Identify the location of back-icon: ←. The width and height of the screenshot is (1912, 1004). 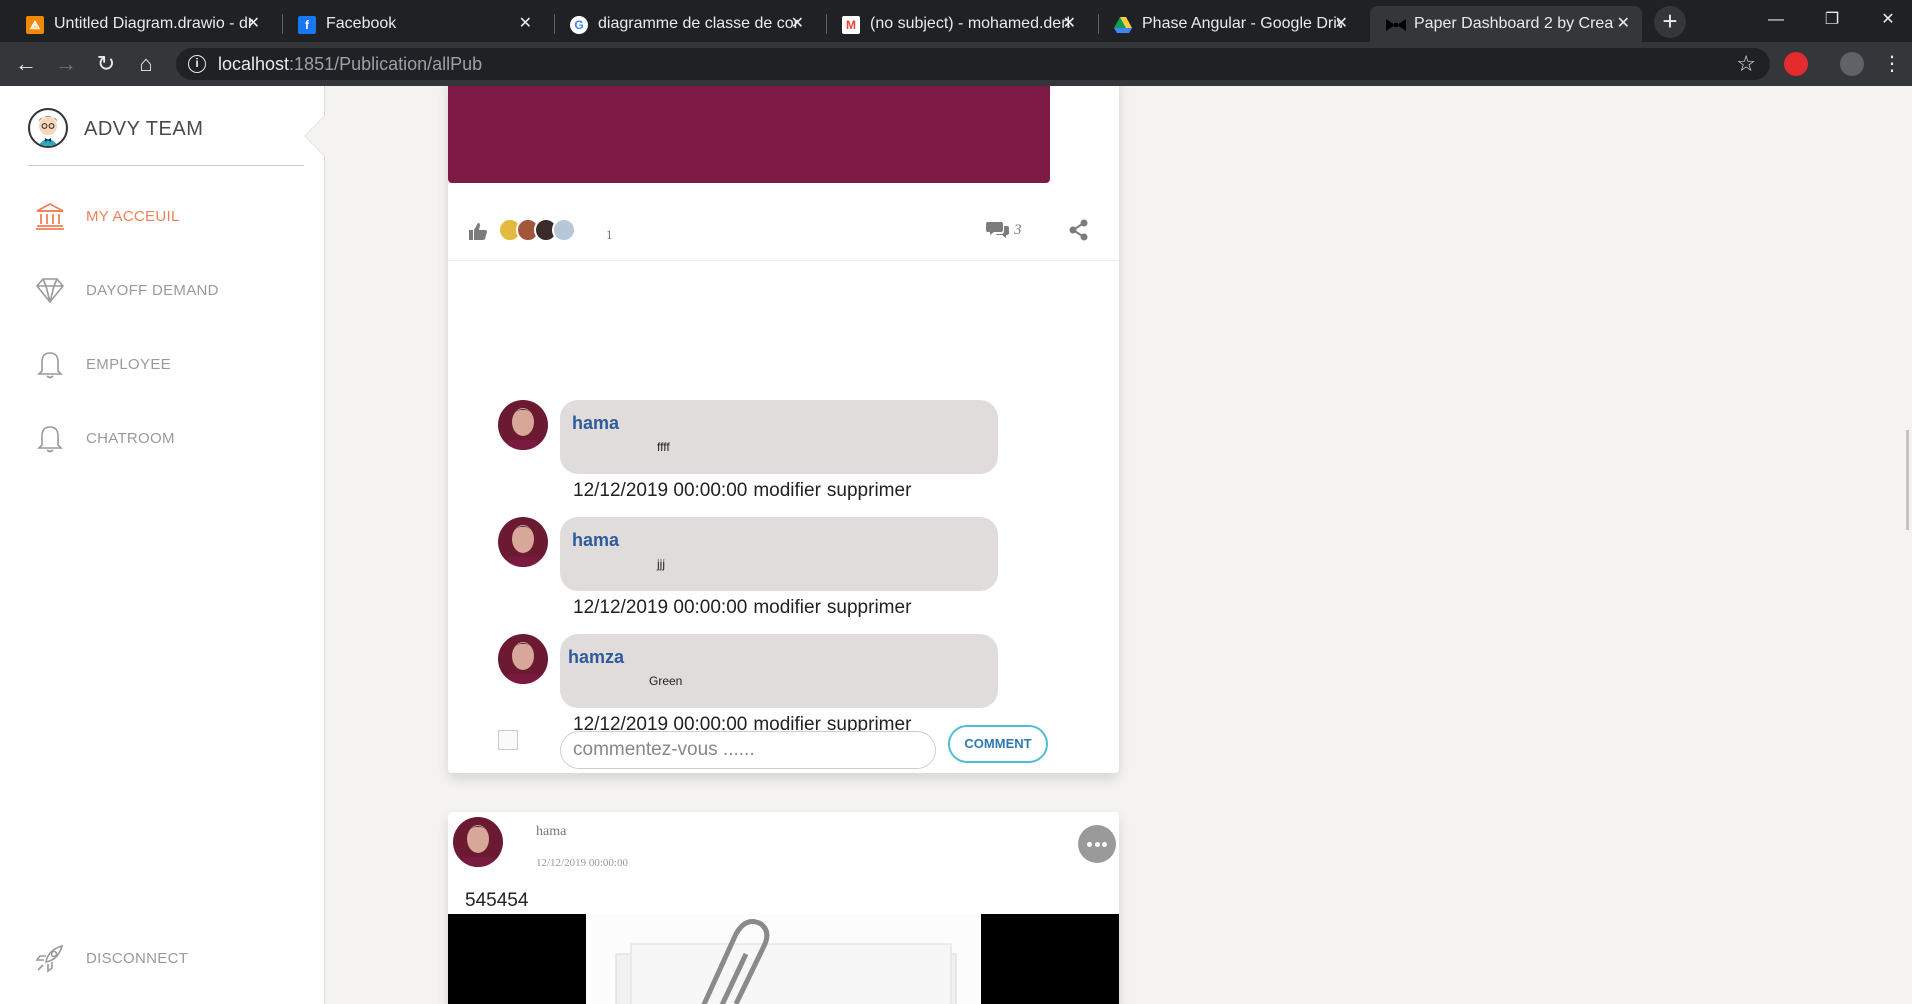
(26, 64).